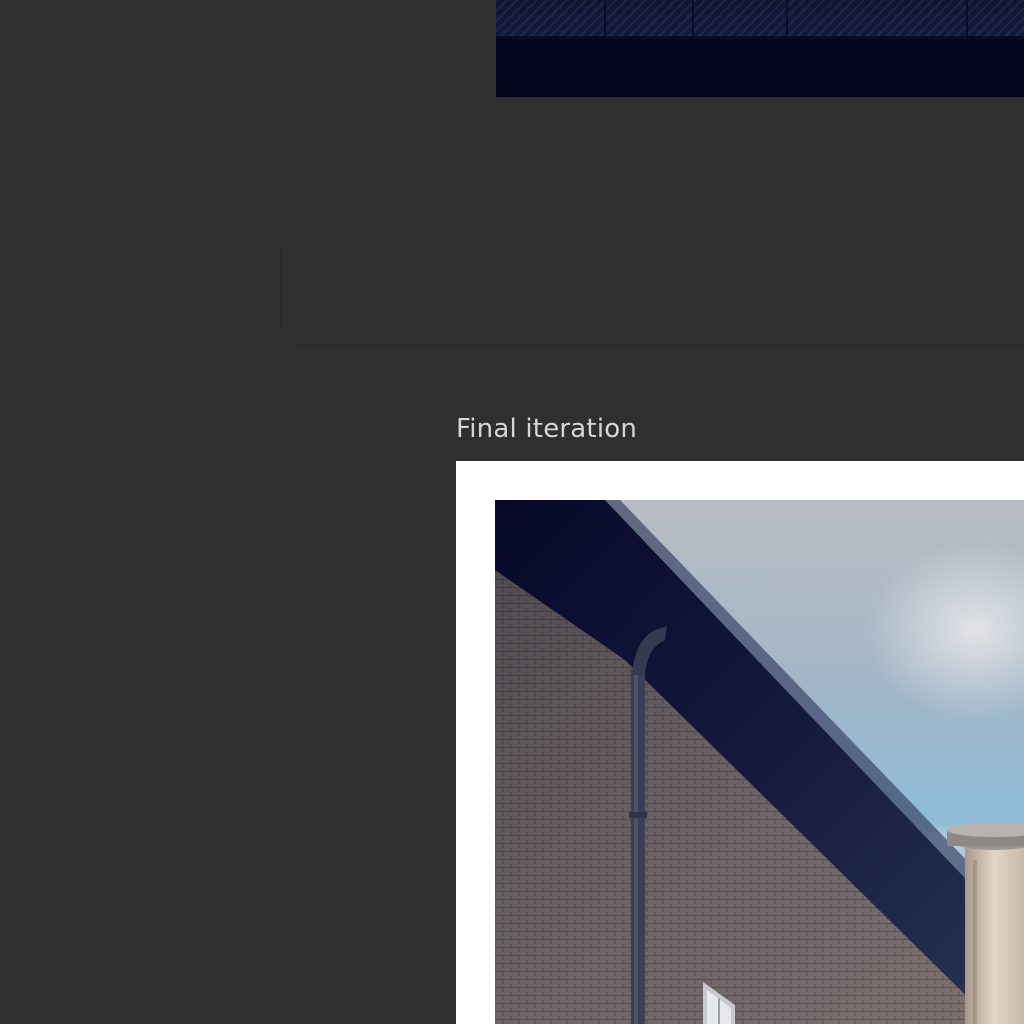  I want to click on divider-horizontal, so click(660, 344).